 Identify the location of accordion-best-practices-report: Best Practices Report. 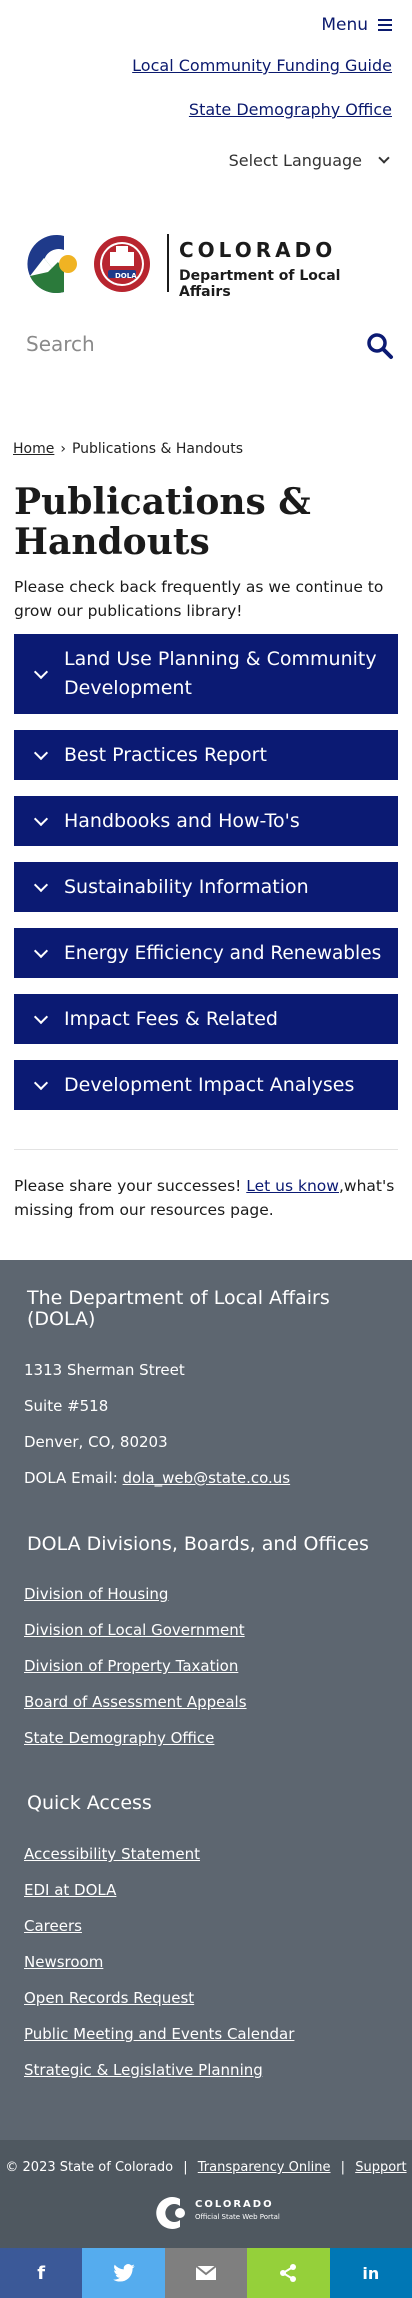
(206, 755).